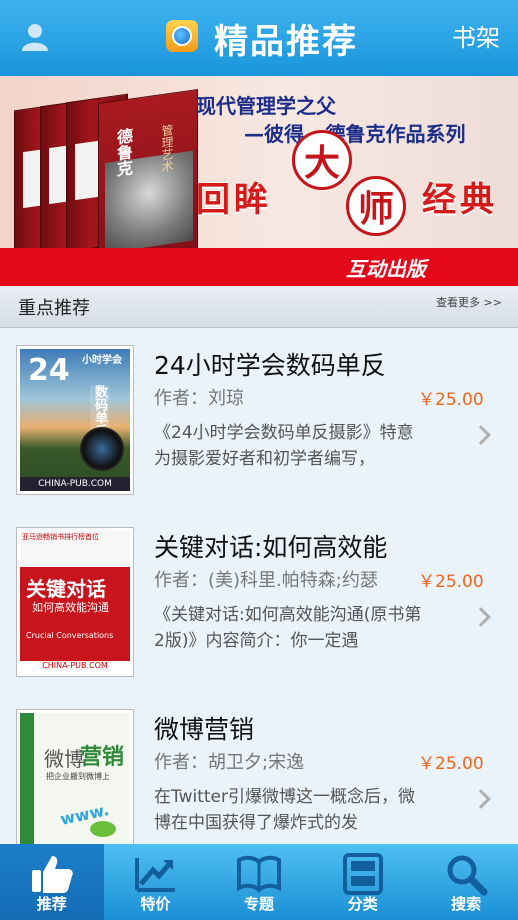 This screenshot has height=920, width=518. I want to click on bookshelf-button: 书架, so click(476, 35).